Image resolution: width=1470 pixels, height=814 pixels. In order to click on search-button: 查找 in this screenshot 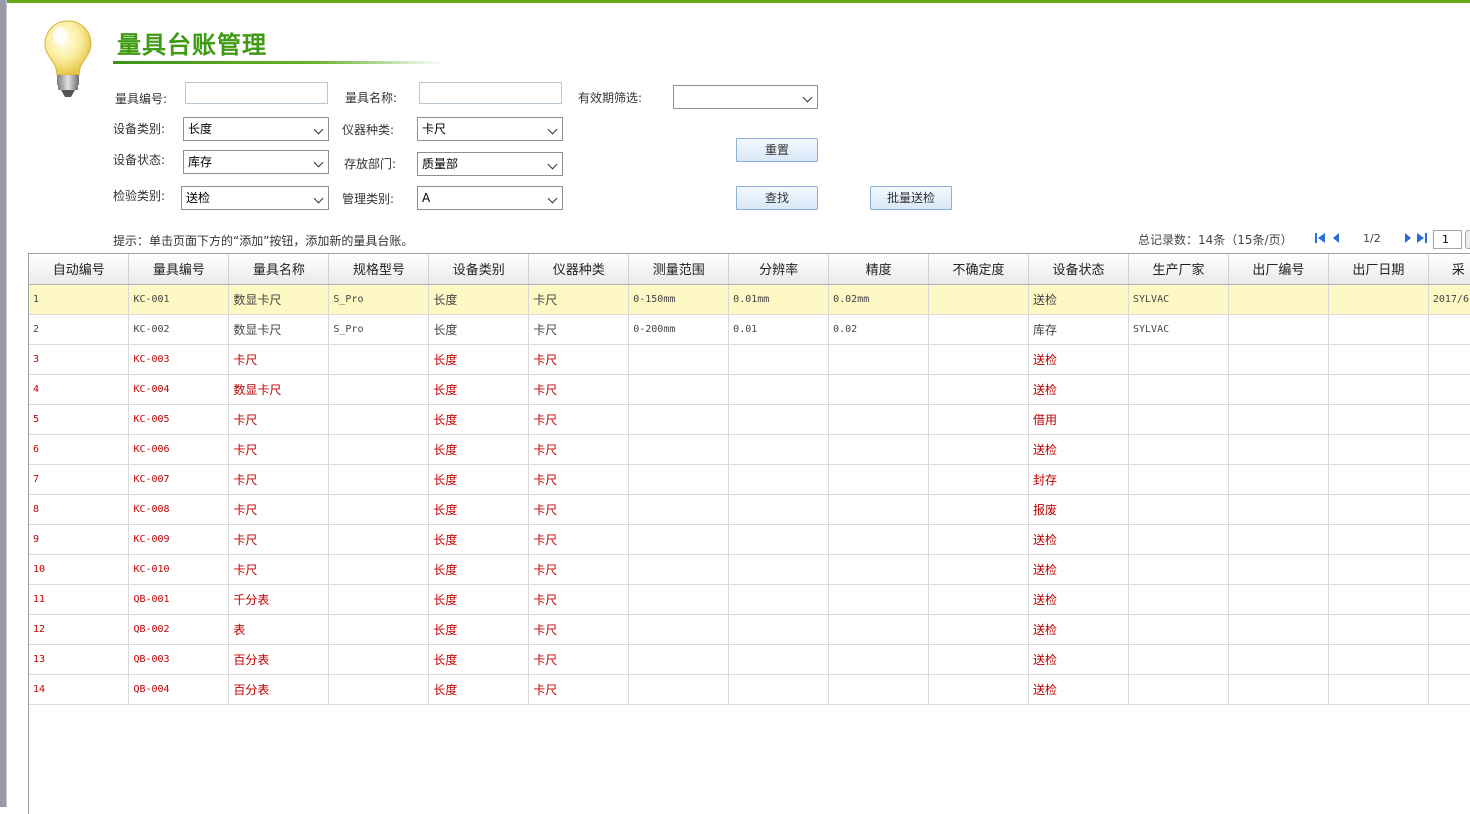, I will do `click(777, 198)`.